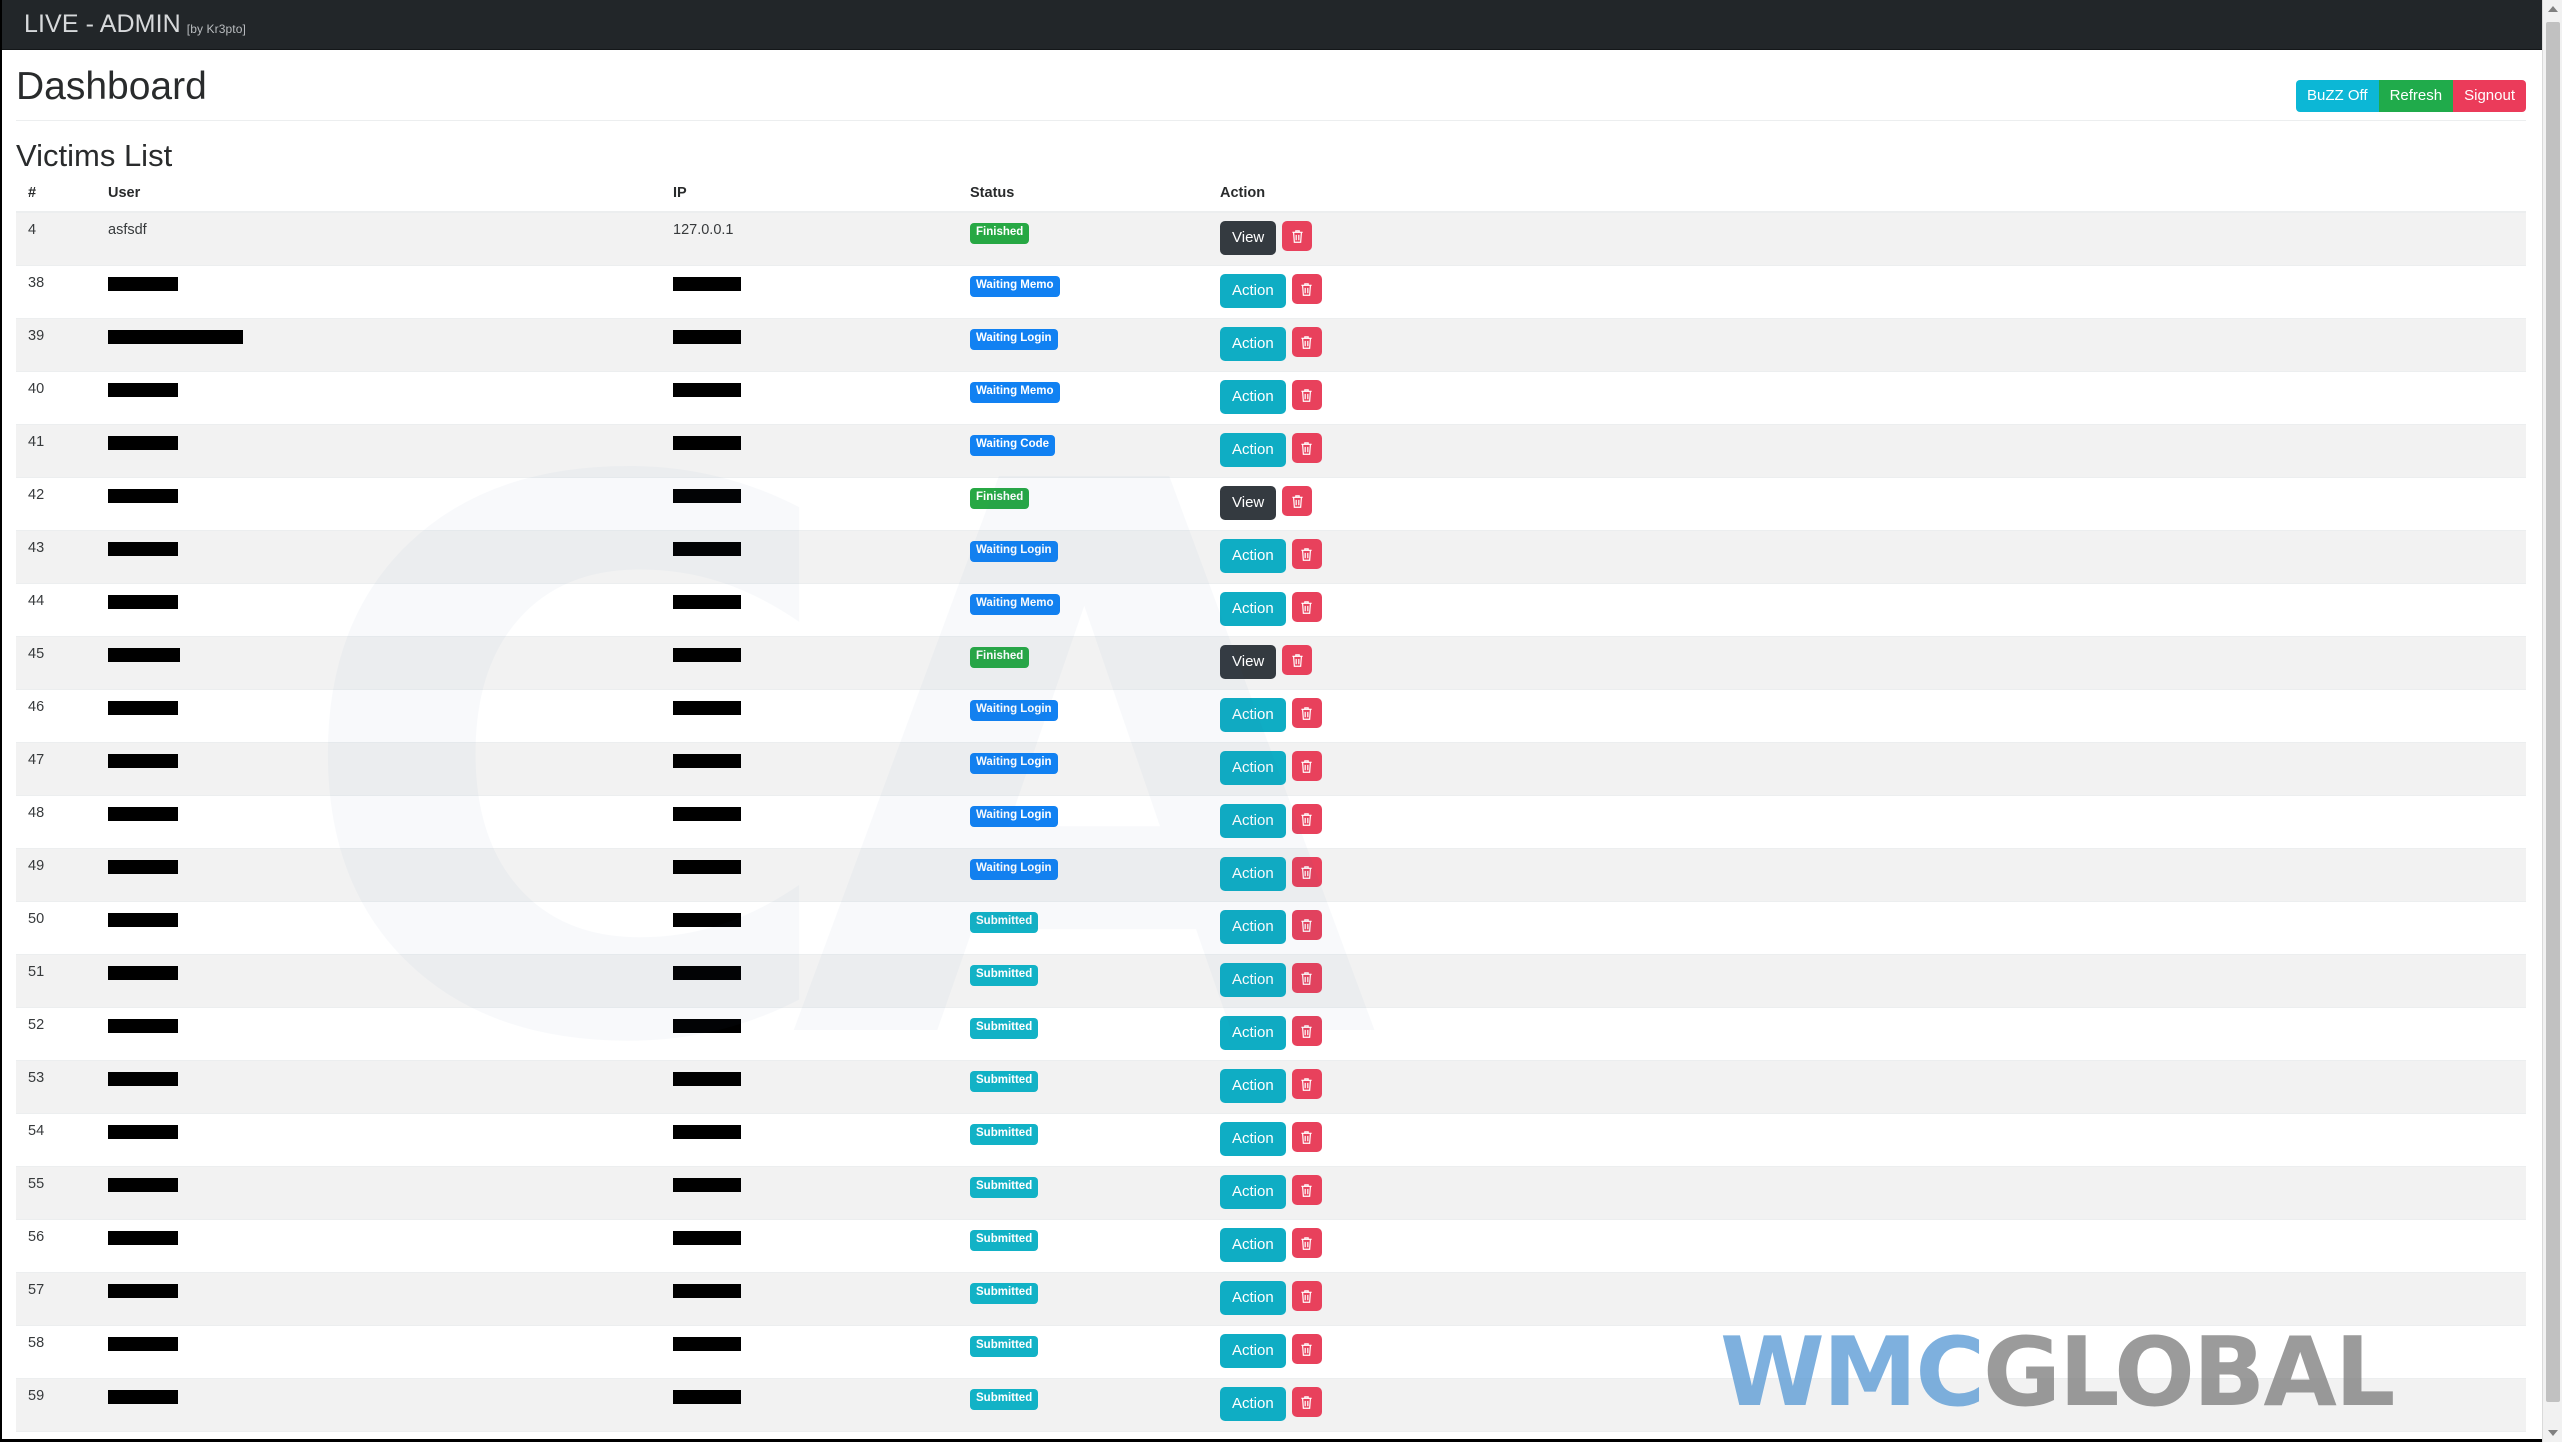 The image size is (2562, 1442). What do you see at coordinates (135, 24) in the screenshot?
I see `navbar-brand: LIVE - ADMIN [by Kr3pto]` at bounding box center [135, 24].